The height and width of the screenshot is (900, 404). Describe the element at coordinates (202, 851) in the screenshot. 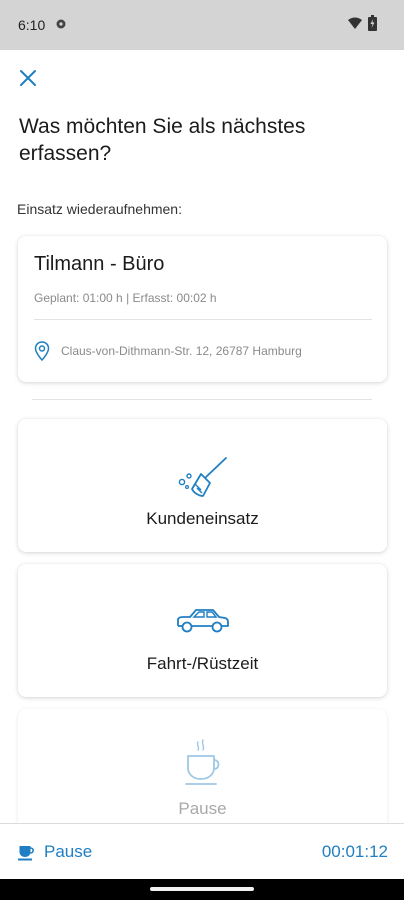

I see `bottom-bar: Pause 00:01:12` at that location.